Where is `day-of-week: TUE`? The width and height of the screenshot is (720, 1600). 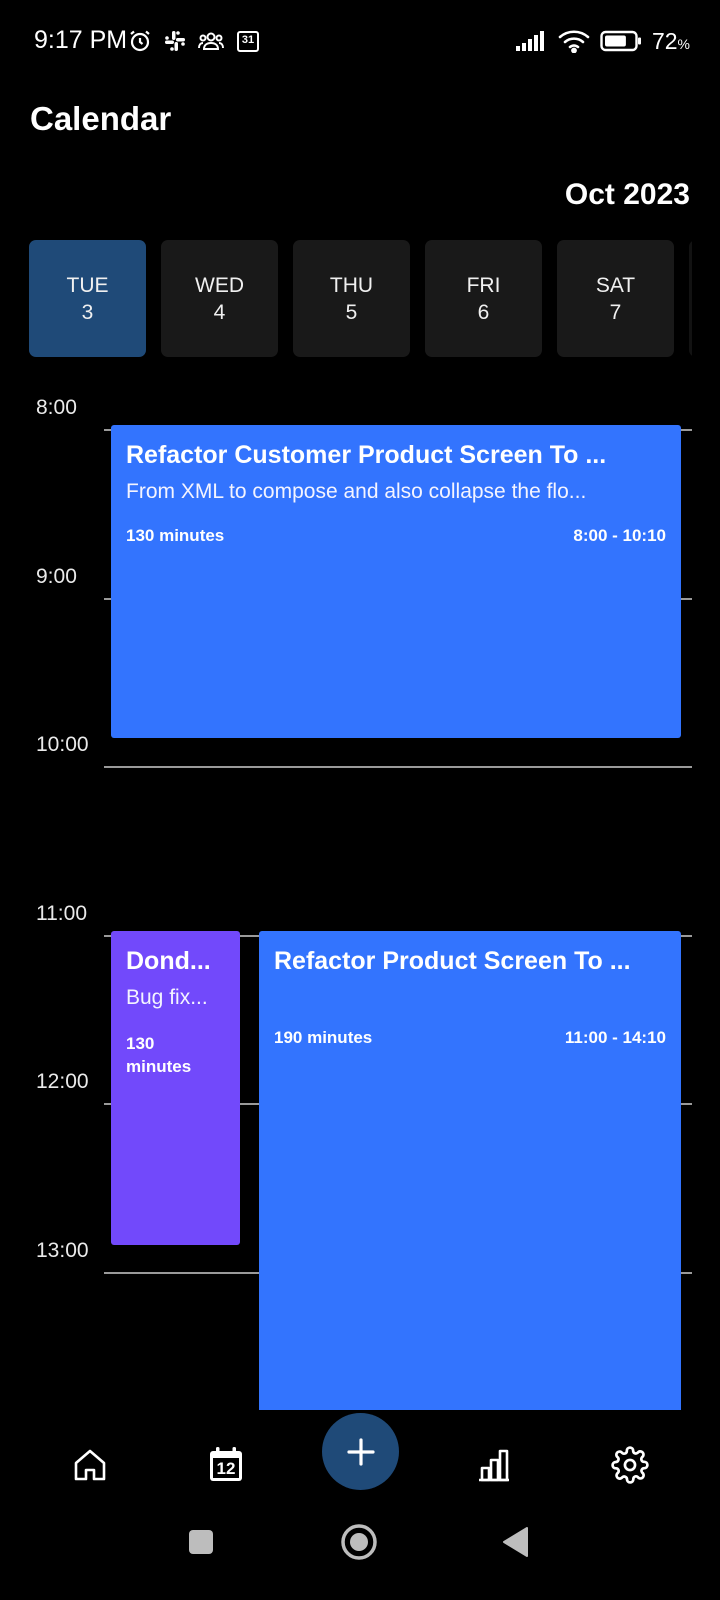 day-of-week: TUE is located at coordinates (87, 285).